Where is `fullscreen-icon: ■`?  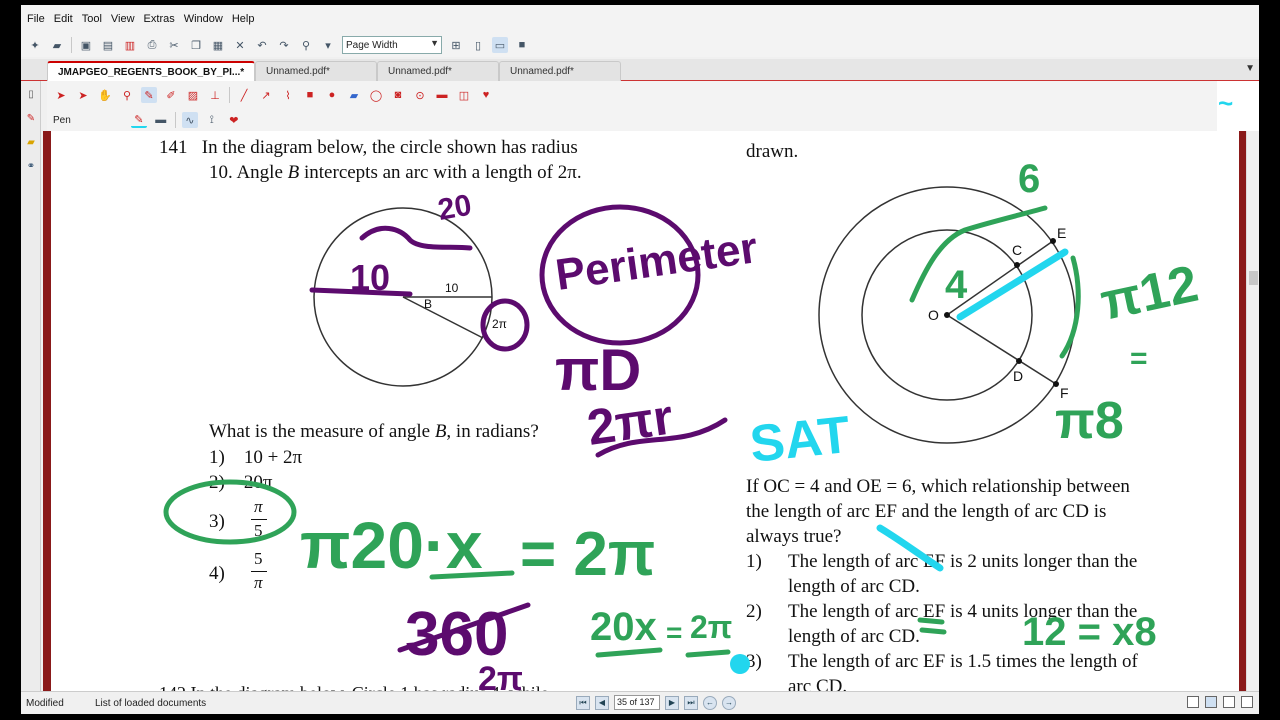 fullscreen-icon: ■ is located at coordinates (522, 45).